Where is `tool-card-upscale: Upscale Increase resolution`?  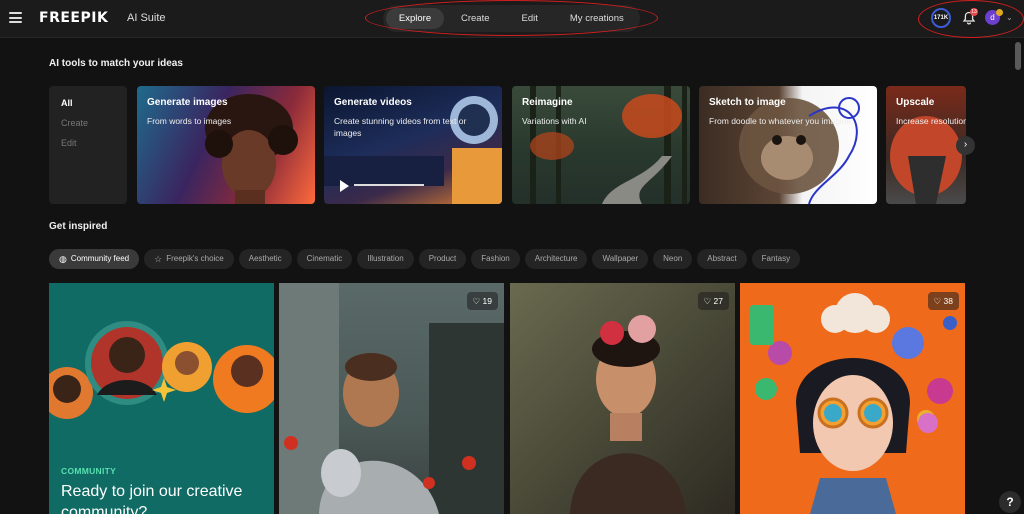 tool-card-upscale: Upscale Increase resolution is located at coordinates (926, 145).